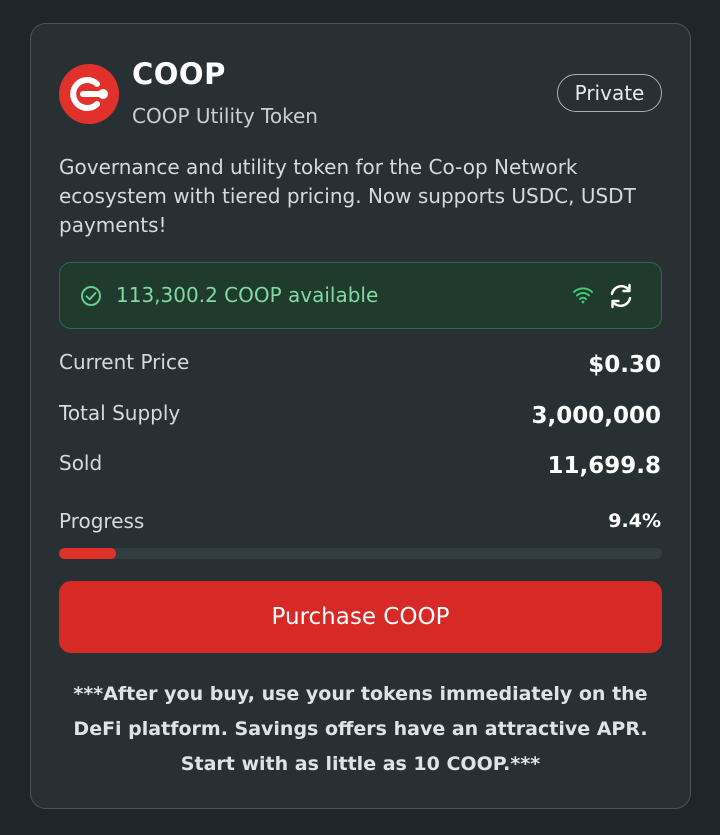 This screenshot has height=835, width=720. What do you see at coordinates (621, 298) in the screenshot?
I see `refresh-icon` at bounding box center [621, 298].